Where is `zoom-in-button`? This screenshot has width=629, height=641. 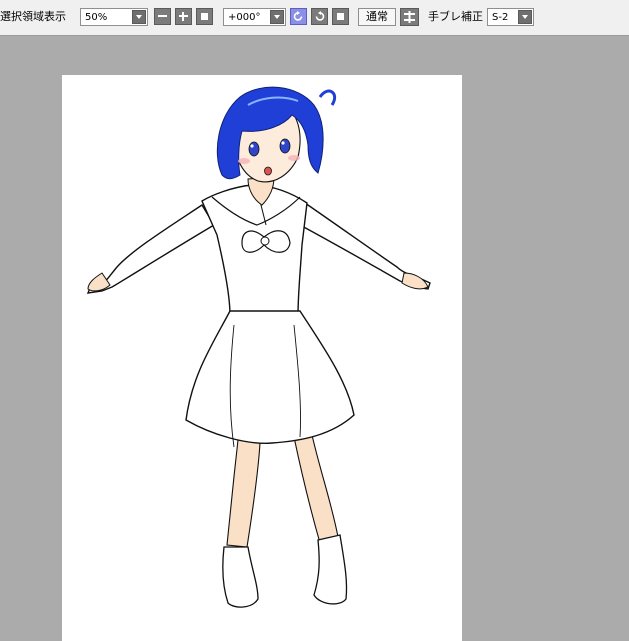
zoom-in-button is located at coordinates (183, 16).